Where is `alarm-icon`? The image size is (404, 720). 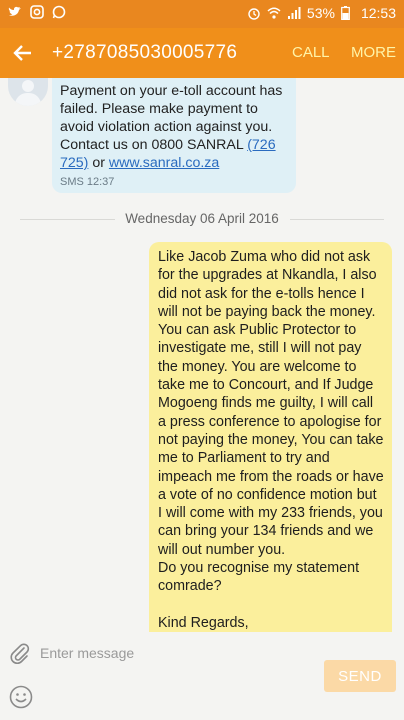 alarm-icon is located at coordinates (254, 13).